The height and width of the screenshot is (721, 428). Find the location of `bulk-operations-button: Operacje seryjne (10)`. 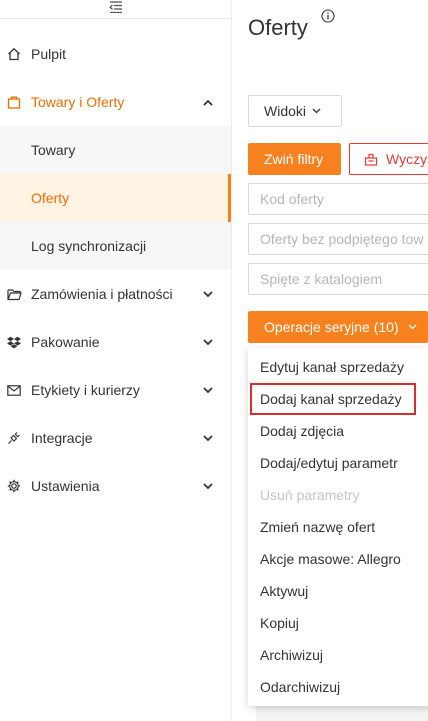

bulk-operations-button: Operacje seryjne (10) is located at coordinates (338, 327).